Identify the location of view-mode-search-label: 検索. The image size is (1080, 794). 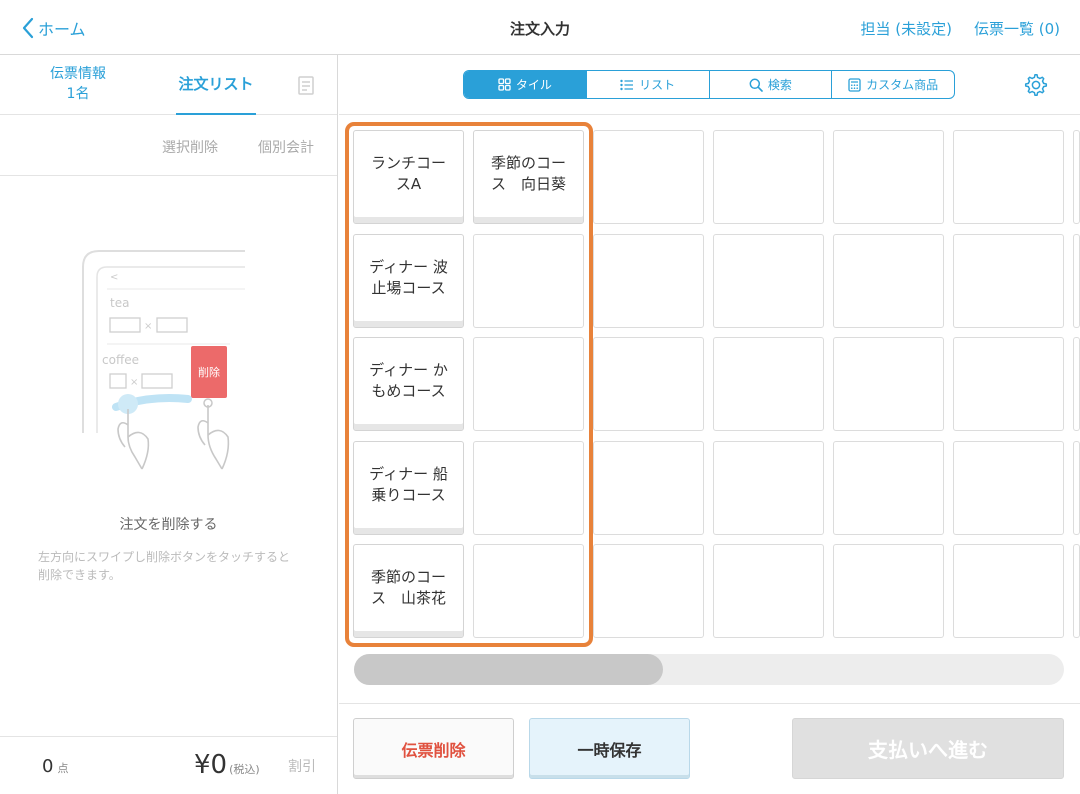
(779, 85).